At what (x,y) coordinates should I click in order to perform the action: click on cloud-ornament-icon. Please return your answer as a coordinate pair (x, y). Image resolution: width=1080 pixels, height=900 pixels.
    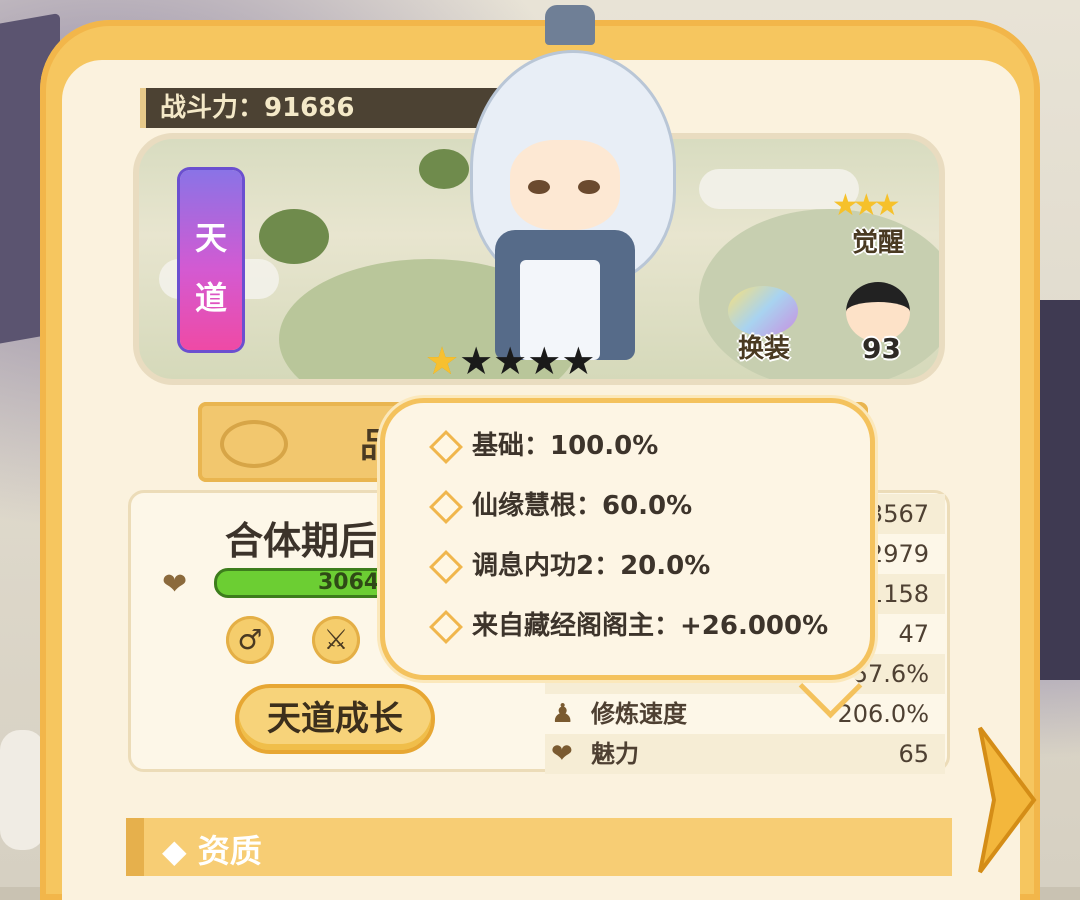
    Looking at the image, I should click on (254, 444).